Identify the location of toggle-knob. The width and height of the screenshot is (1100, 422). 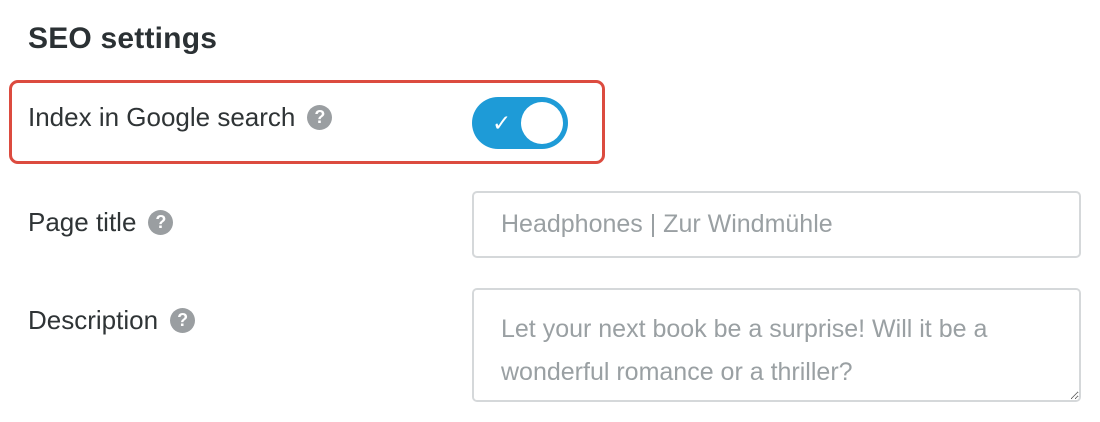
(542, 123).